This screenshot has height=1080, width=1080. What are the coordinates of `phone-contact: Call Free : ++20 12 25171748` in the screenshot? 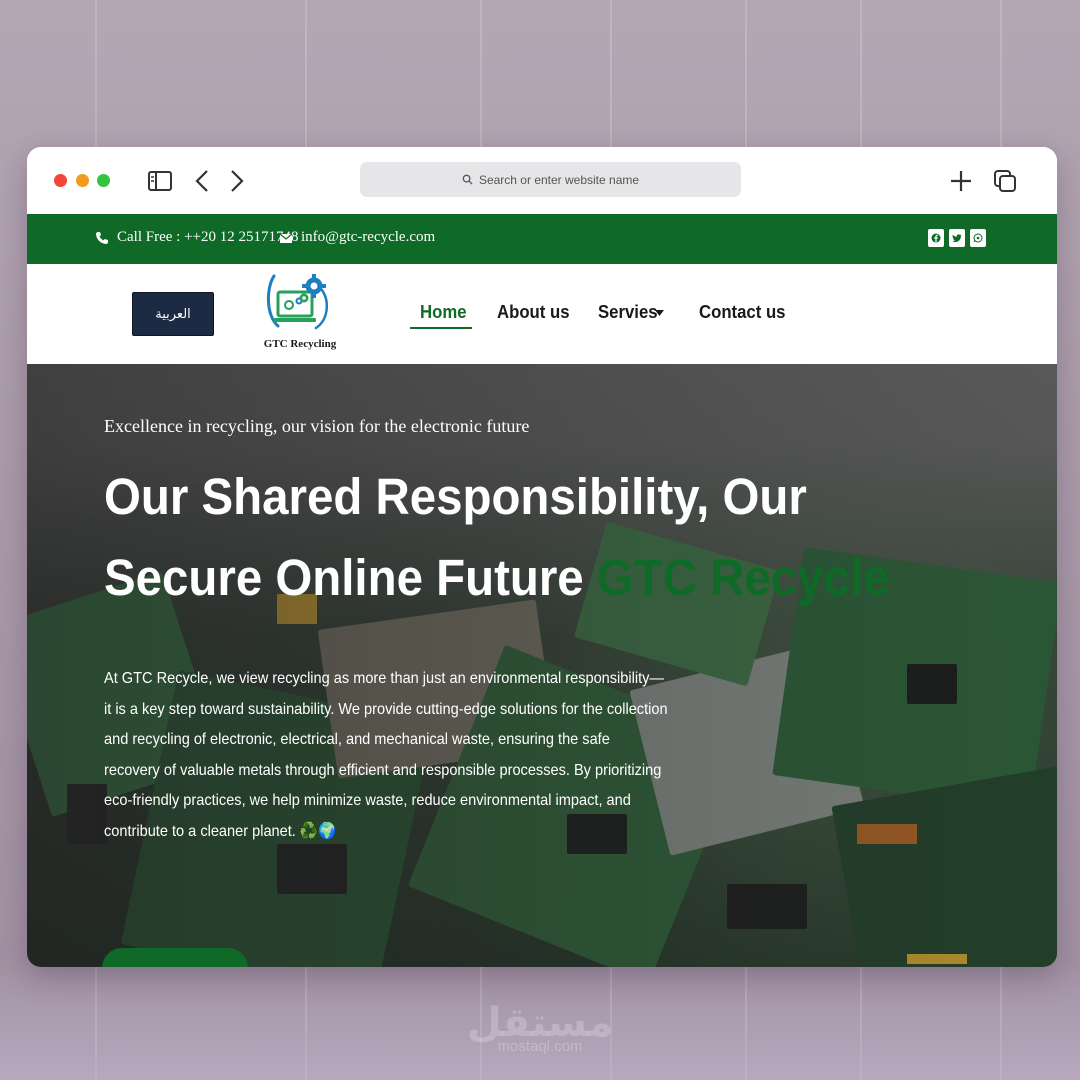 It's located at (197, 237).